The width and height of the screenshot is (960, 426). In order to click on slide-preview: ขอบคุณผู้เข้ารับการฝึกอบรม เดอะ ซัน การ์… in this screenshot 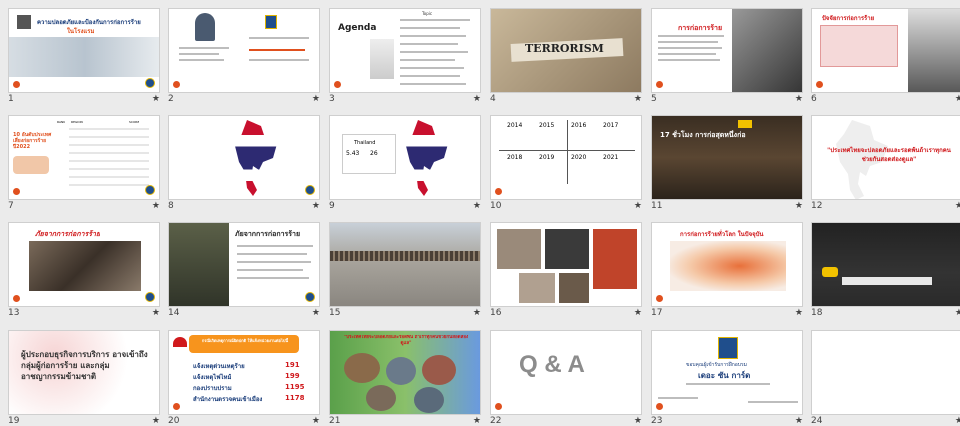, I will do `click(727, 372)`.